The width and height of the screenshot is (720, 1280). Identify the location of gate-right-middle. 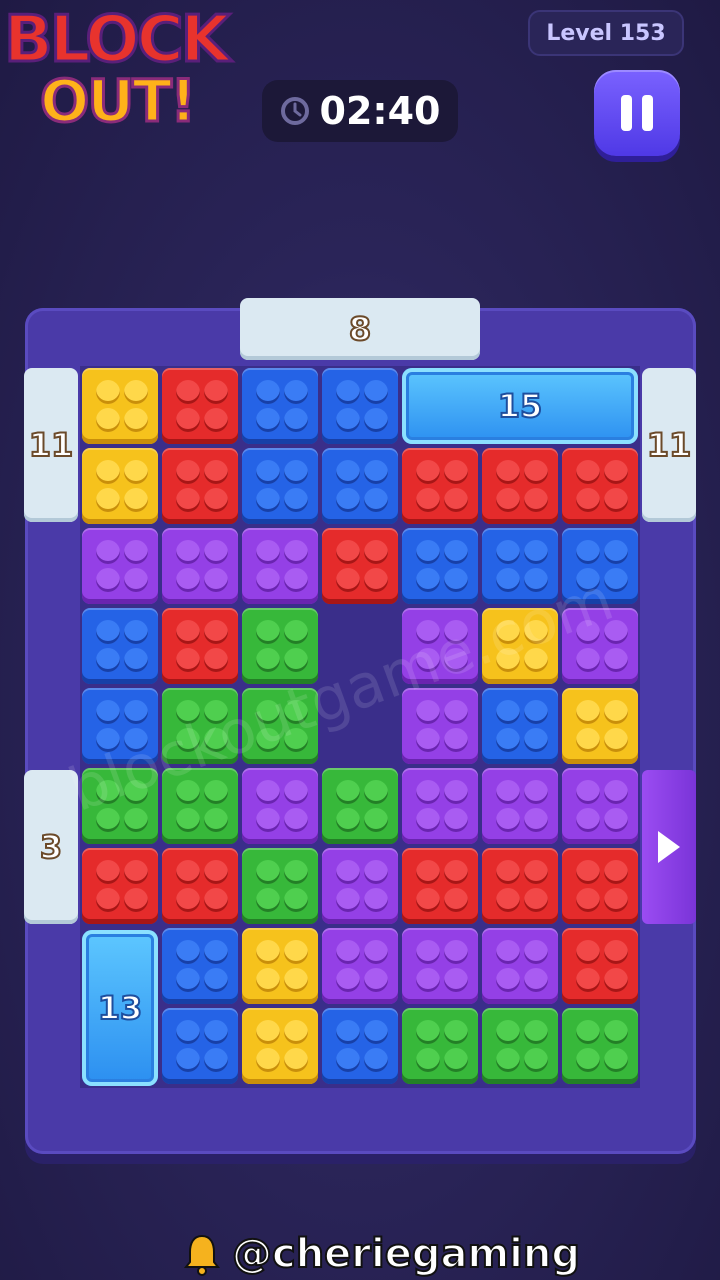
(669, 847).